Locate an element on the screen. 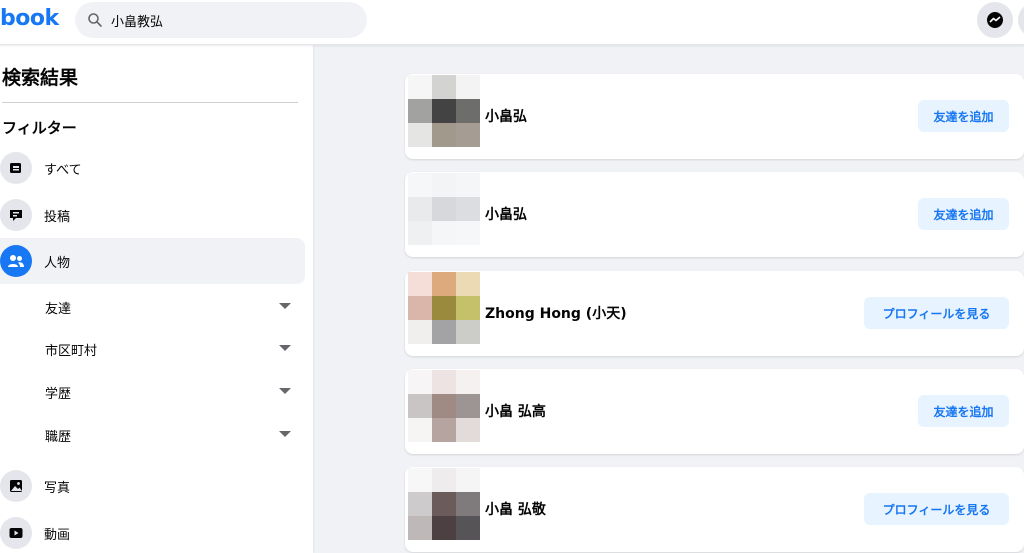  messenger-button is located at coordinates (995, 20).